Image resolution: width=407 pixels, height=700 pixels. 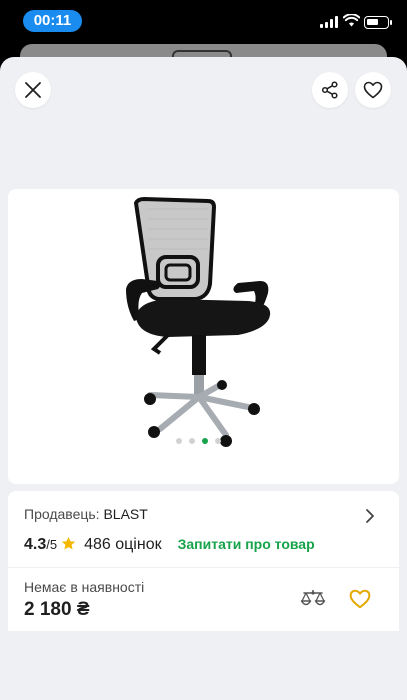 I want to click on close-icon, so click(x=33, y=90).